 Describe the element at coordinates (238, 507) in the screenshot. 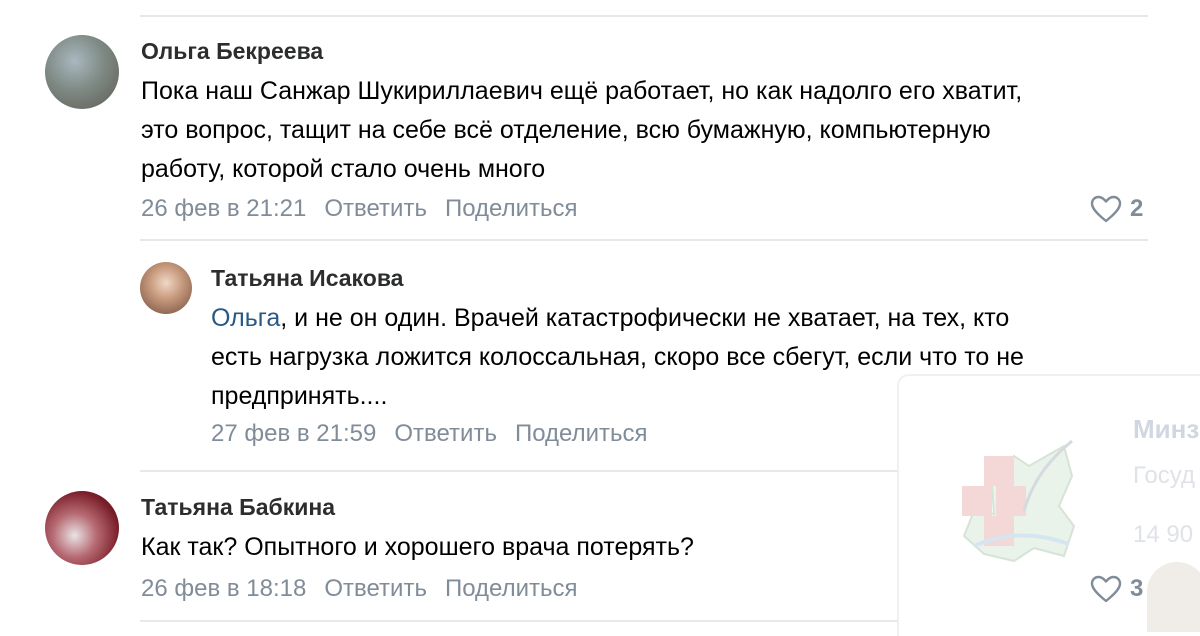

I see `comment-author: Татьяна Бабкина` at that location.